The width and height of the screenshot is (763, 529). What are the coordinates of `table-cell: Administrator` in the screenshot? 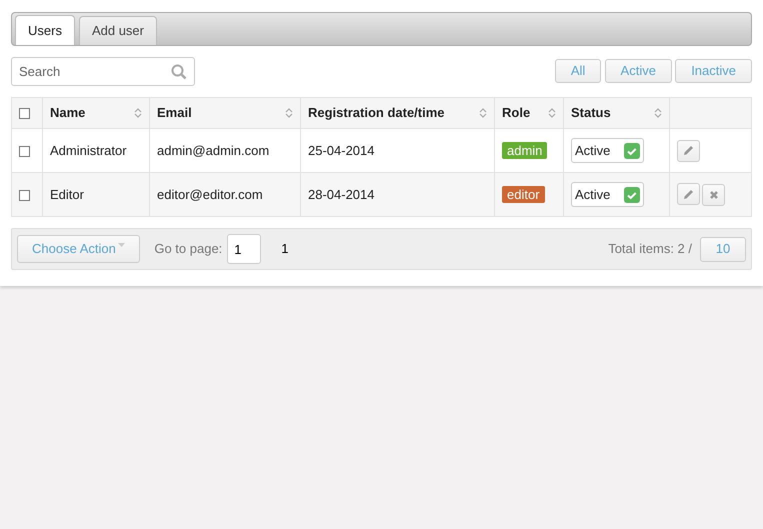 It's located at (88, 150).